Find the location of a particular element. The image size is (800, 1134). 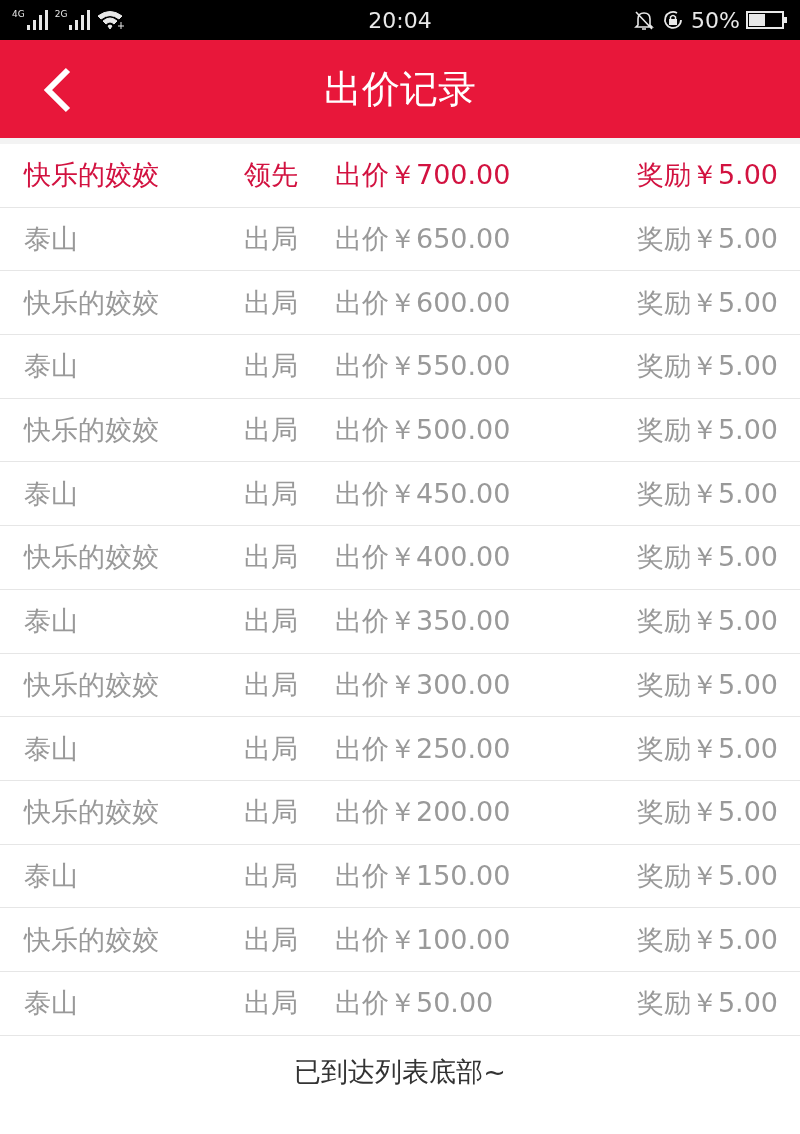

bid-amount: 出价￥150.00 is located at coordinates (423, 875).